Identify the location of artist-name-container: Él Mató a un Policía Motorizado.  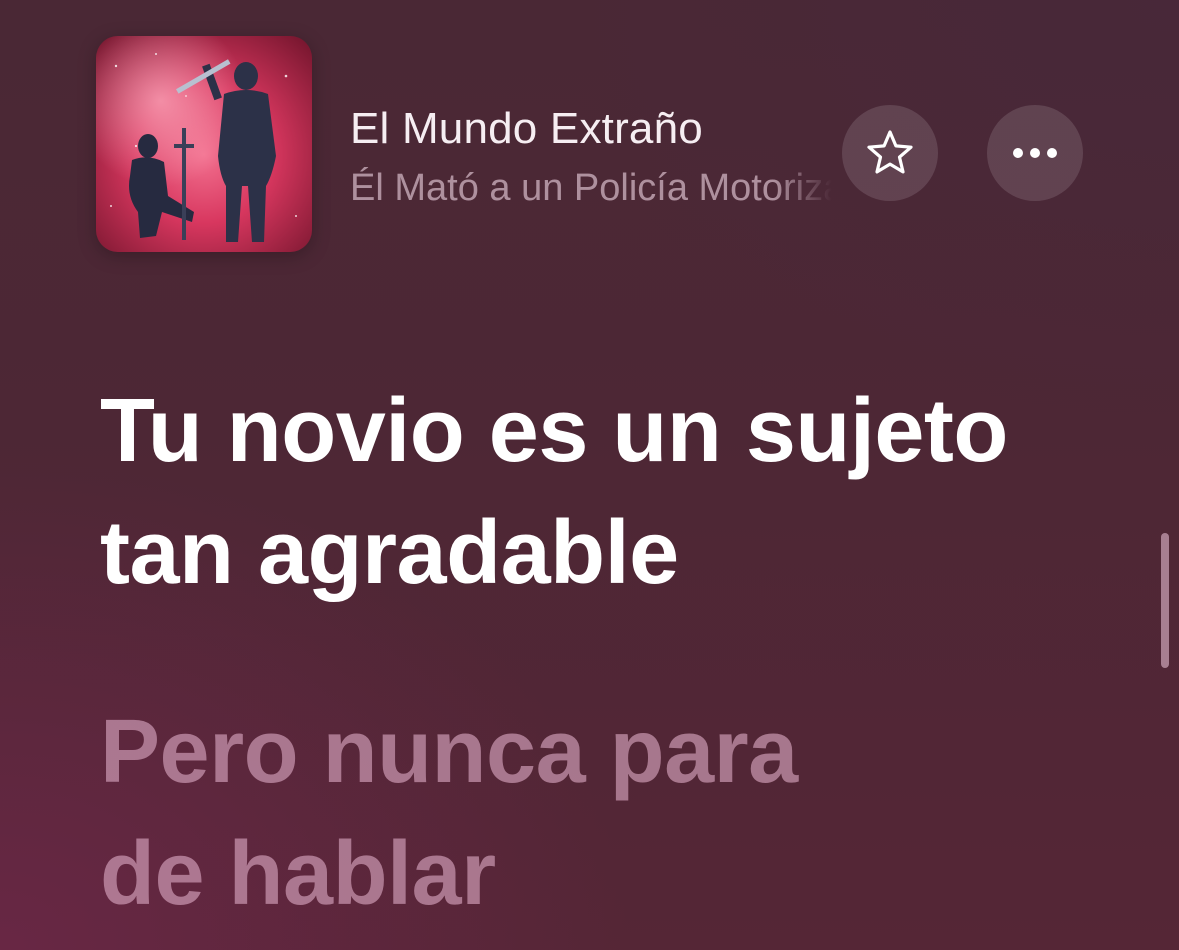
(591, 190).